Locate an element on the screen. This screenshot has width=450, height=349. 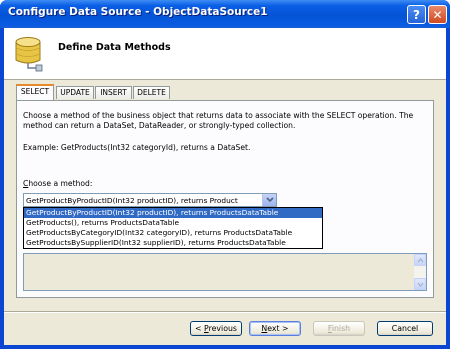
chevron-up-icon is located at coordinates (420, 259).